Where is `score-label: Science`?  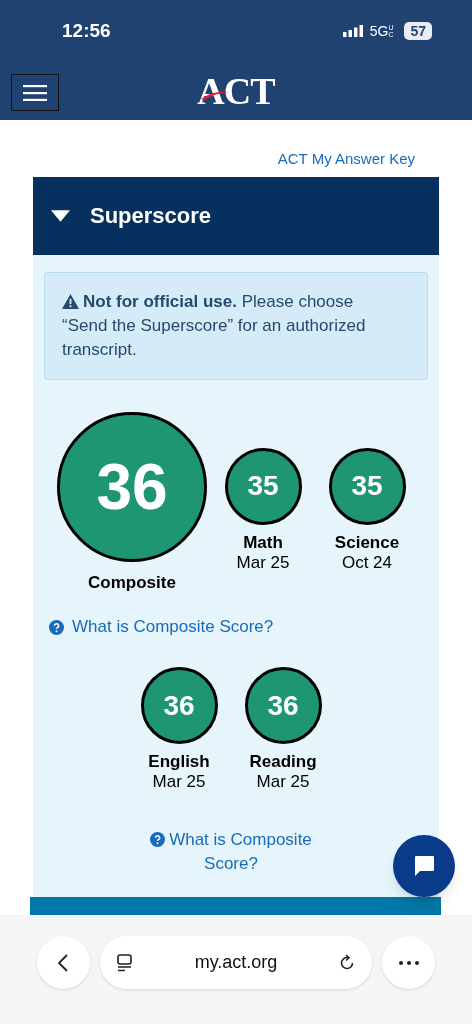
score-label: Science is located at coordinates (367, 542).